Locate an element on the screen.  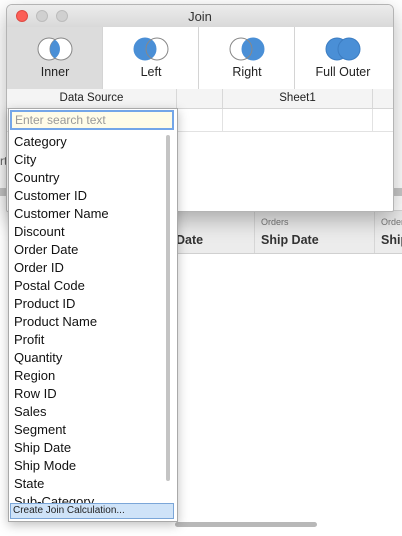
join-type-full-outer: Full Outer is located at coordinates (344, 58).